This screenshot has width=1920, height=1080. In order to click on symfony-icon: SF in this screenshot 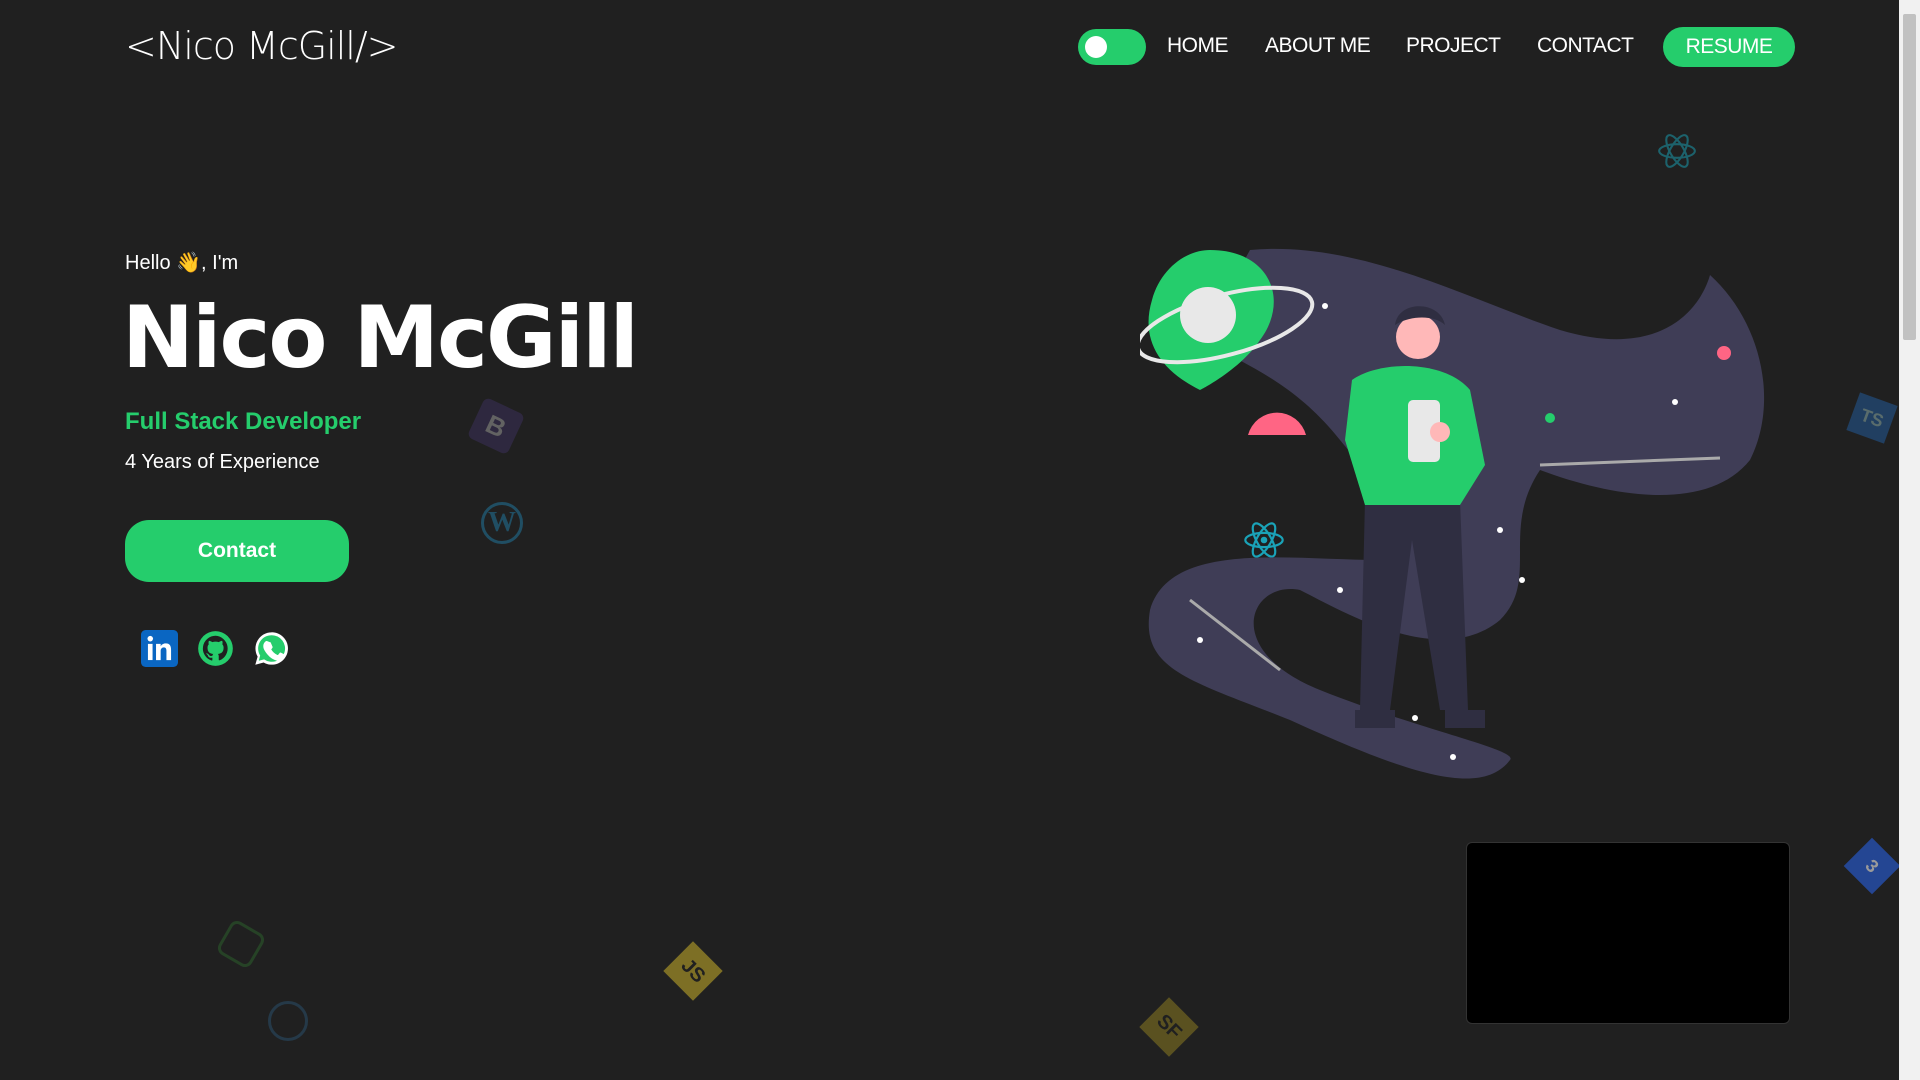, I will do `click(1169, 1027)`.